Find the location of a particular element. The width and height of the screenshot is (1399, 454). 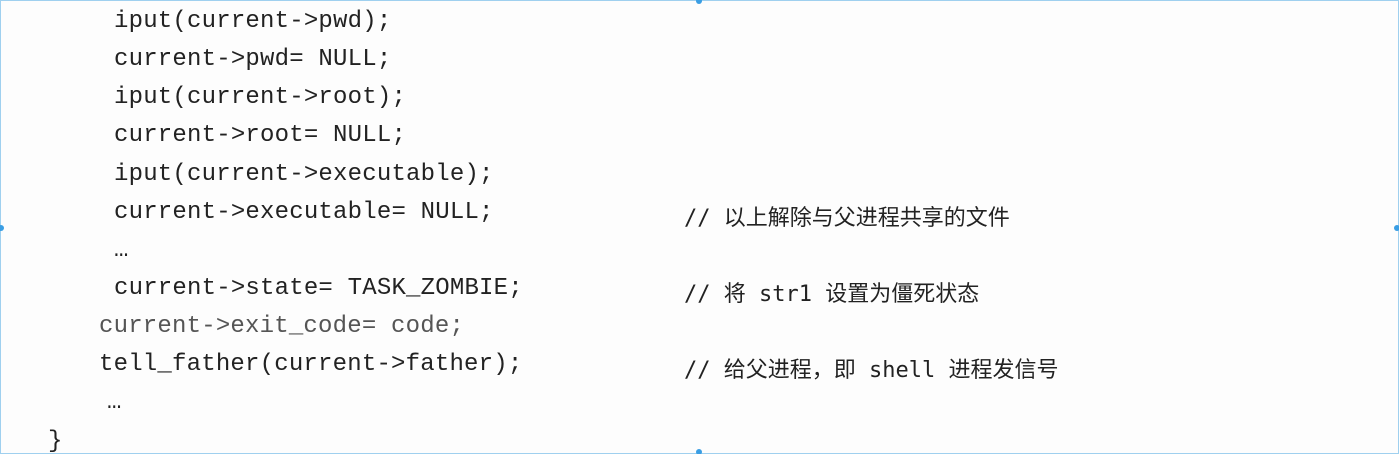

code-line-iput-root: iput(current->root); is located at coordinates (260, 97).